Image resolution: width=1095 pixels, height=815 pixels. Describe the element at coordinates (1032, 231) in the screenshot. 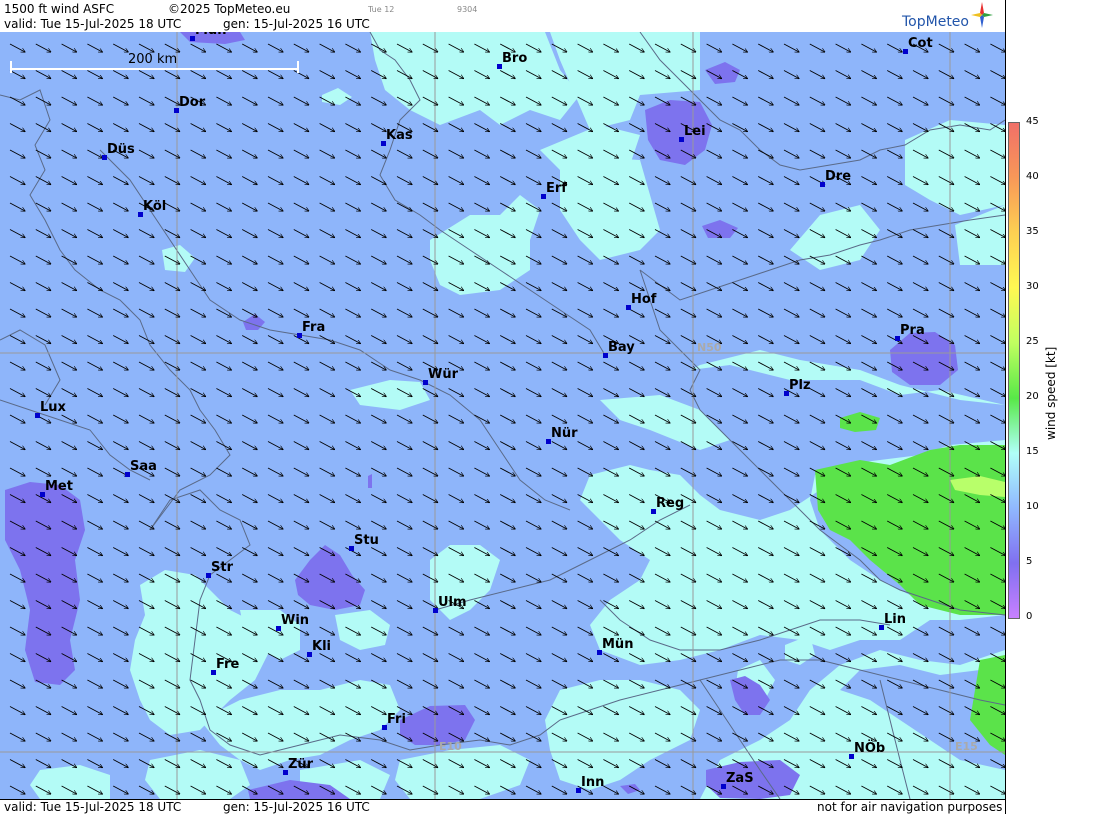

I see `legend-tick-label: 35` at that location.